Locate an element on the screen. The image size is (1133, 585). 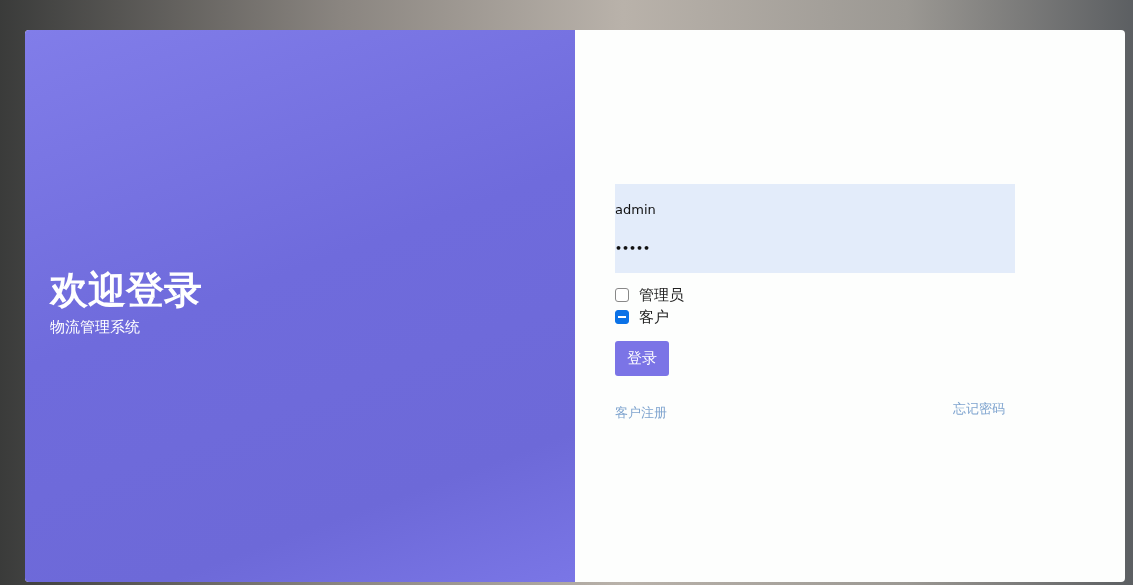
role-label: 客户 is located at coordinates (654, 317).